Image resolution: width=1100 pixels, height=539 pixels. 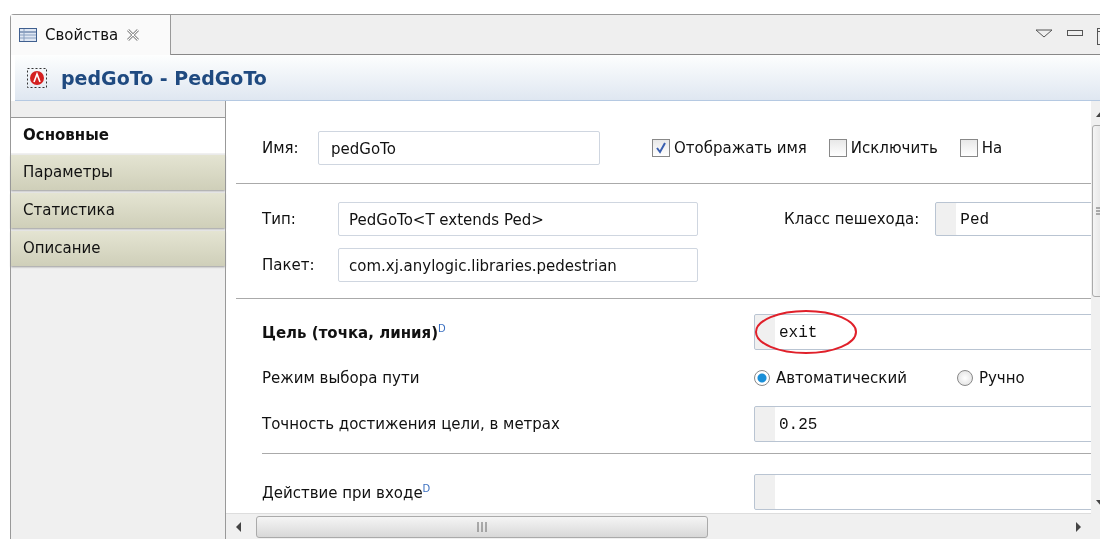 What do you see at coordinates (341, 378) in the screenshot?
I see `field-label: Режим выбора пути` at bounding box center [341, 378].